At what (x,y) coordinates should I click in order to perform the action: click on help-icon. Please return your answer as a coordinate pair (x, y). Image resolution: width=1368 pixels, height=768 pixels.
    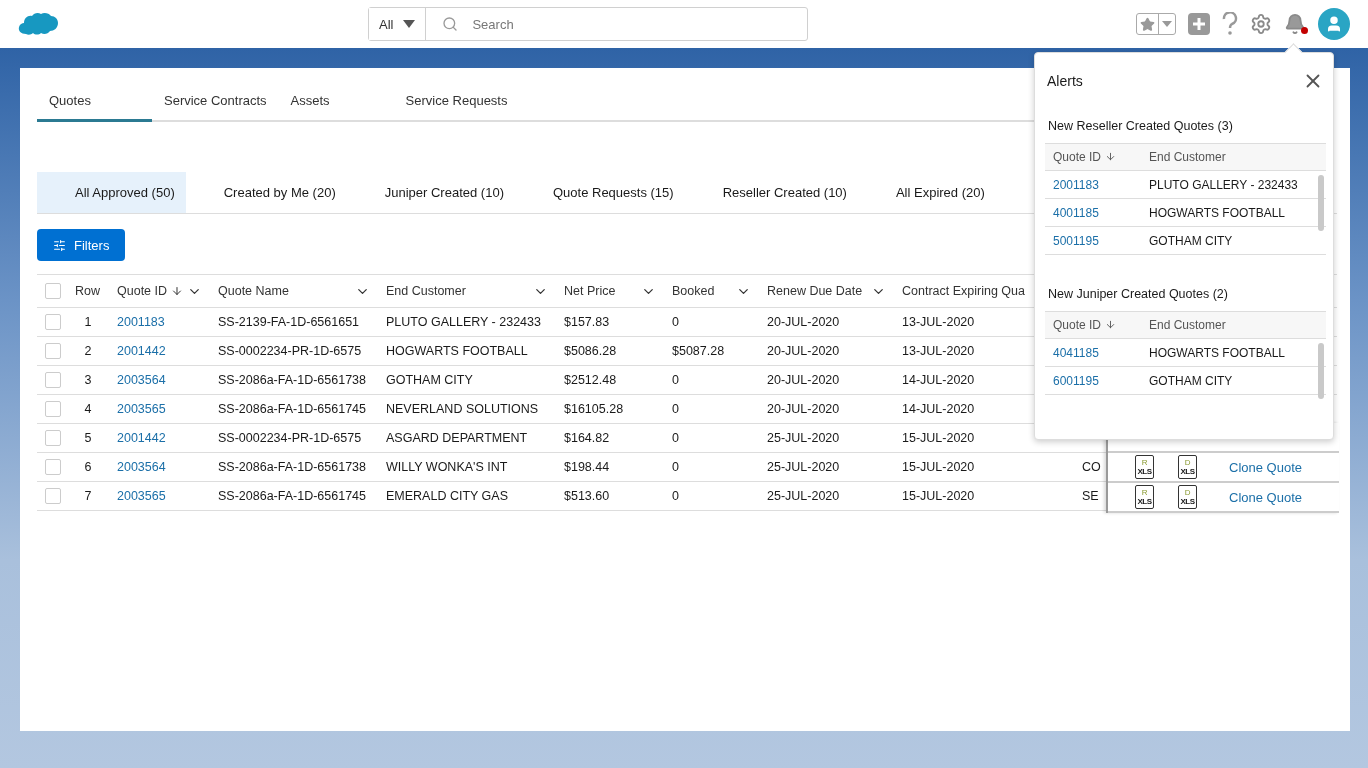
    Looking at the image, I should click on (1230, 24).